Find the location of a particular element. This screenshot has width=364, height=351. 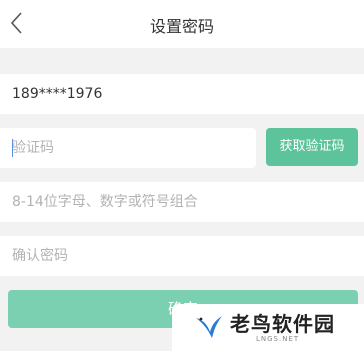

nav-bar: 设置密码 is located at coordinates (182, 24).